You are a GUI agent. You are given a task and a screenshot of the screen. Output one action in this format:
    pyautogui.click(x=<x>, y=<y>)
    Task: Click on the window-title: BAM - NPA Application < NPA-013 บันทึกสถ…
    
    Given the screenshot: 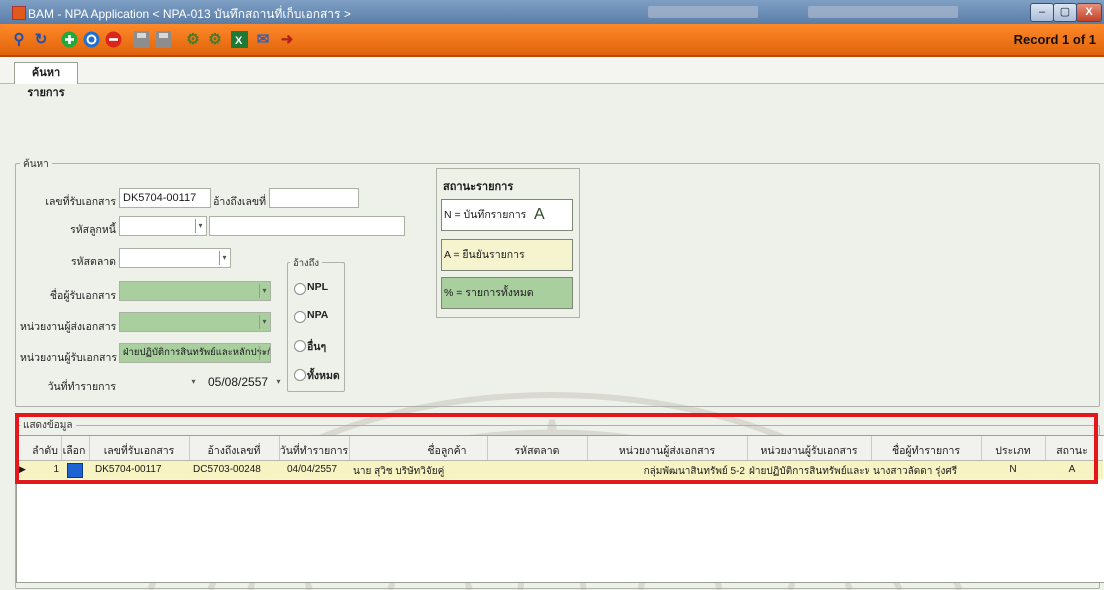 What is the action you would take?
    pyautogui.click(x=189, y=14)
    